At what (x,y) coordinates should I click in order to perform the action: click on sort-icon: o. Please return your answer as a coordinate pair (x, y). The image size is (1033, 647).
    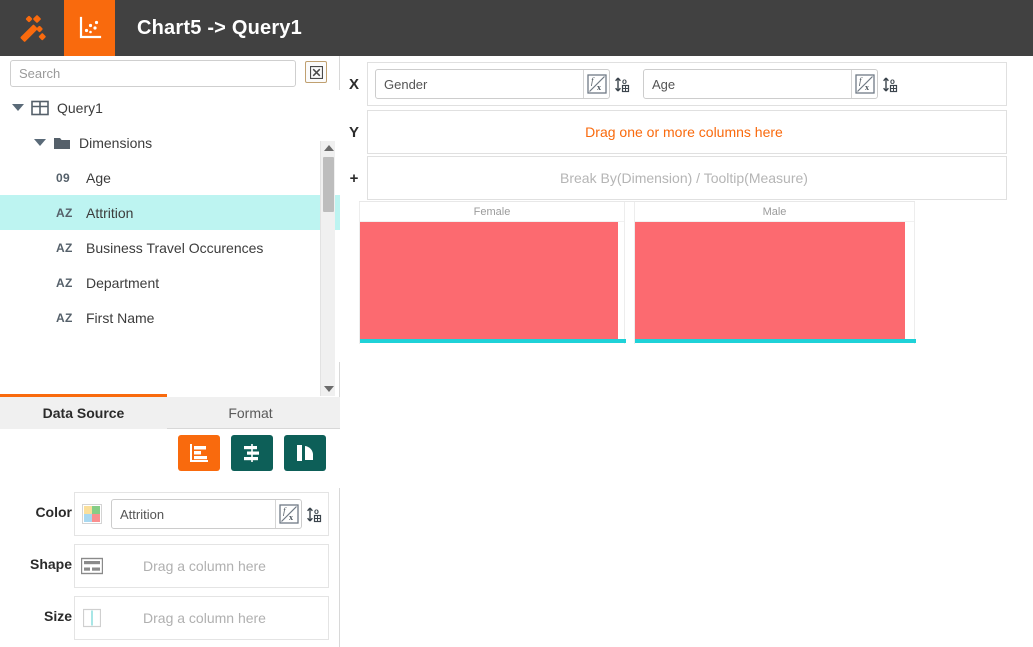
    Looking at the image, I should click on (314, 515).